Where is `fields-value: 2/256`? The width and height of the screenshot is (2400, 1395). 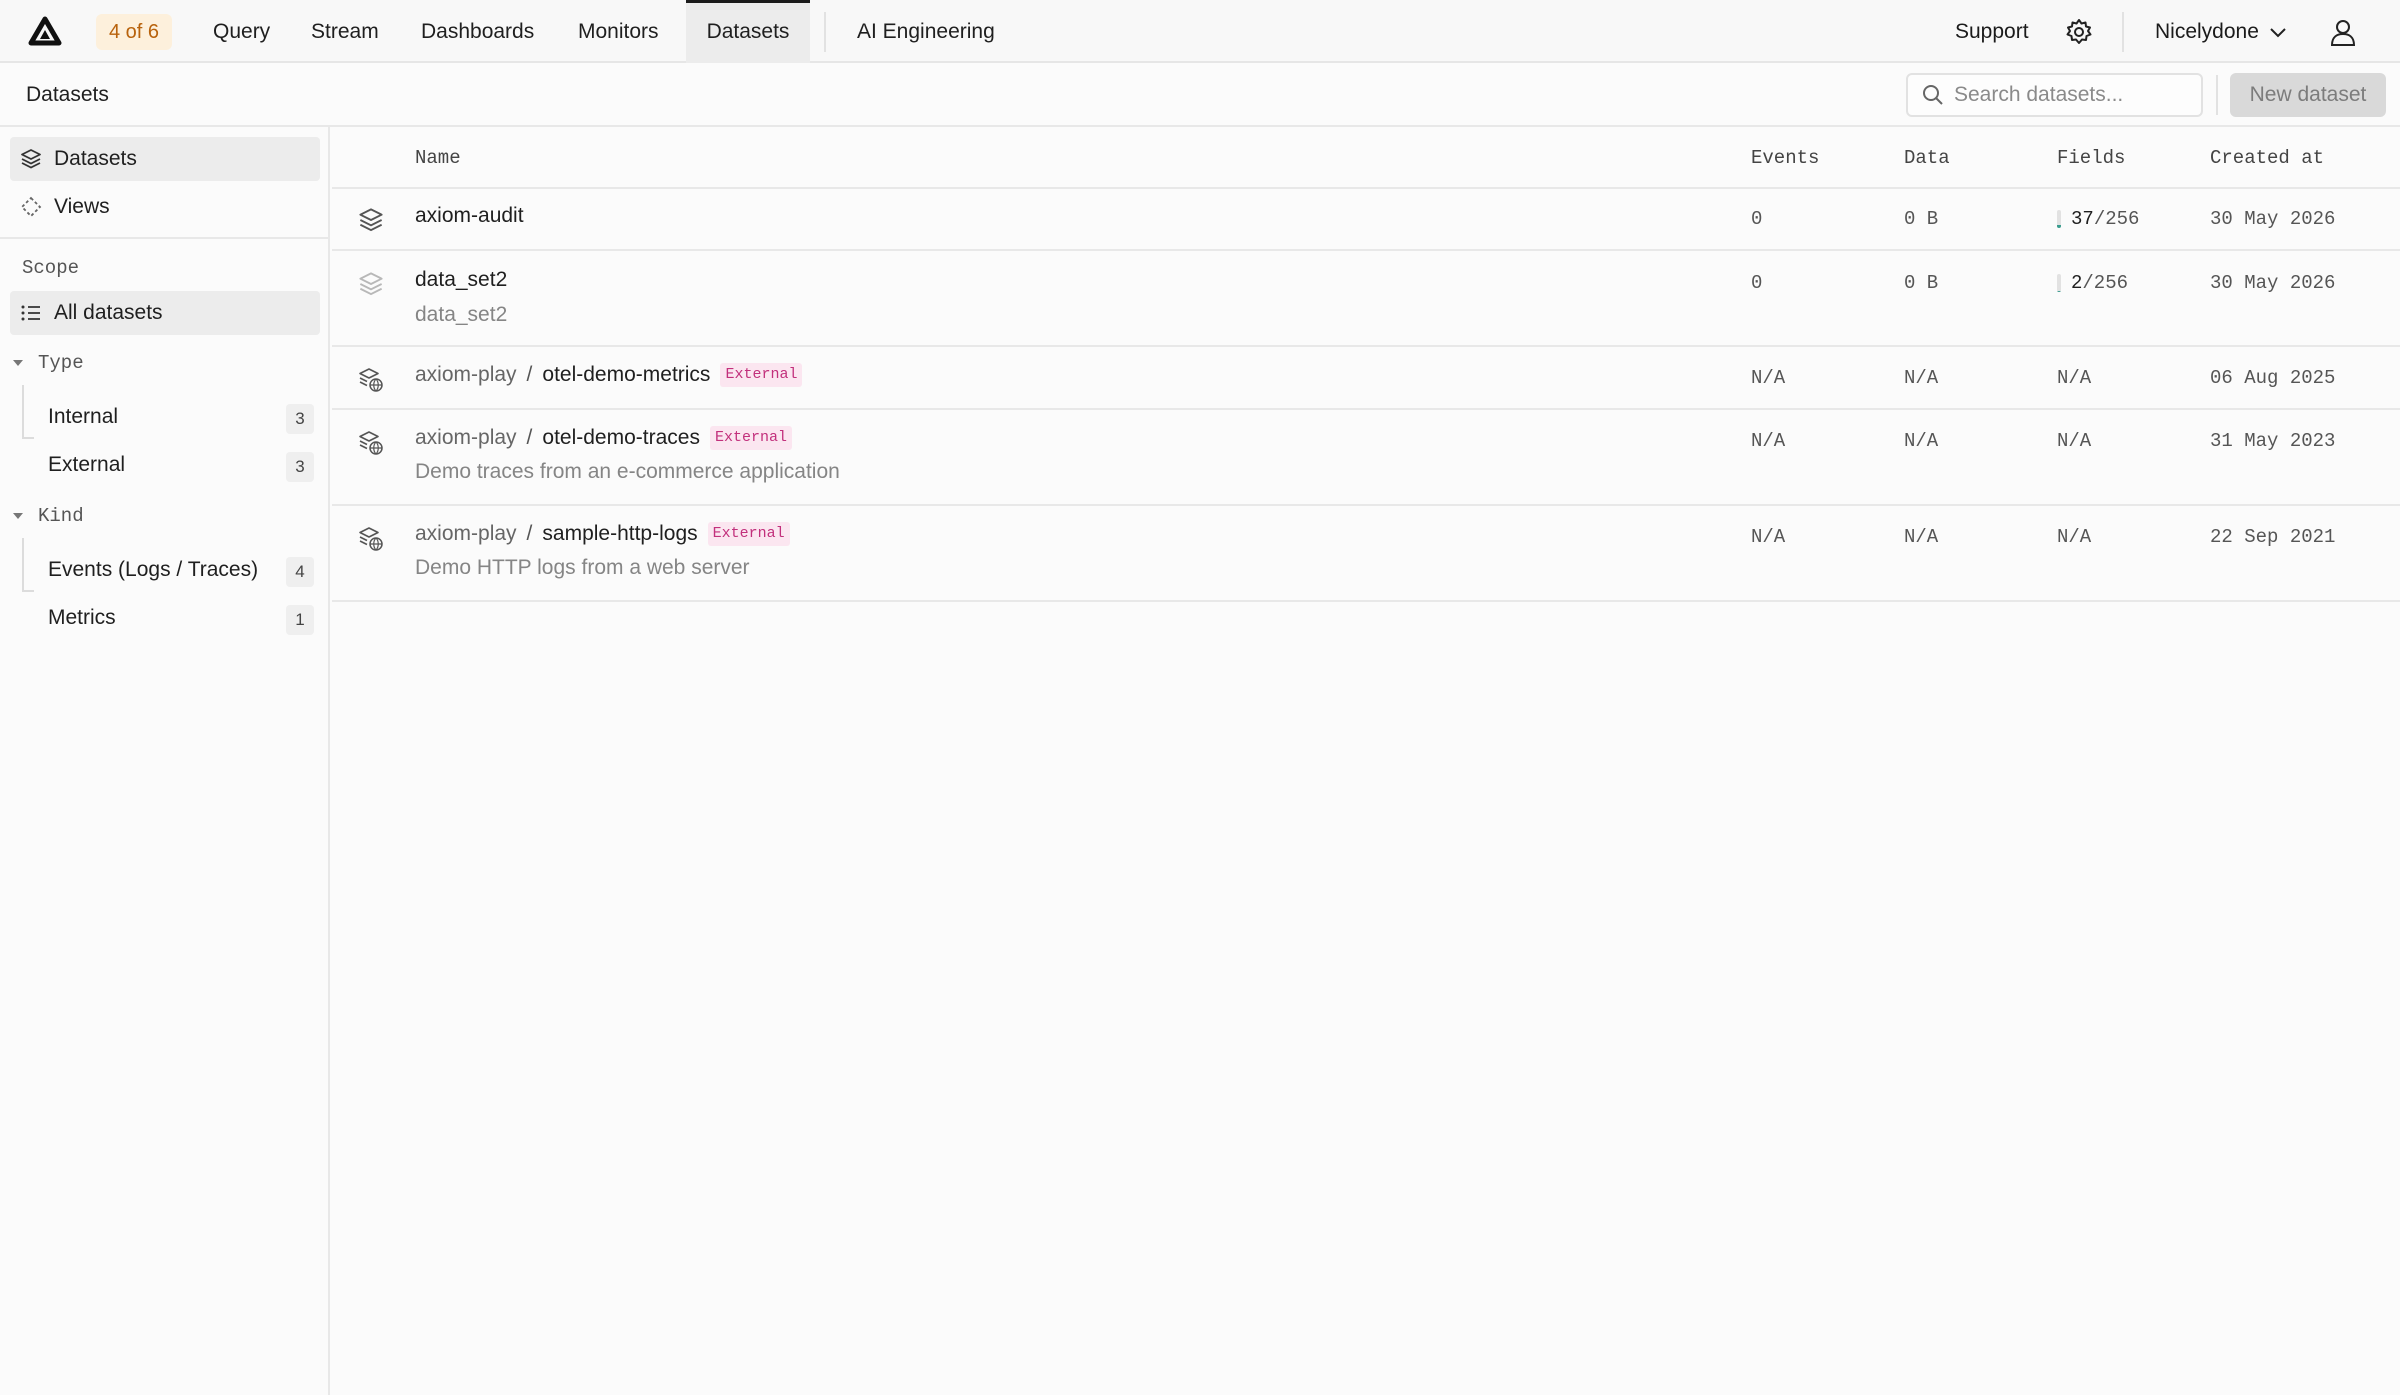
fields-value: 2/256 is located at coordinates (2092, 283).